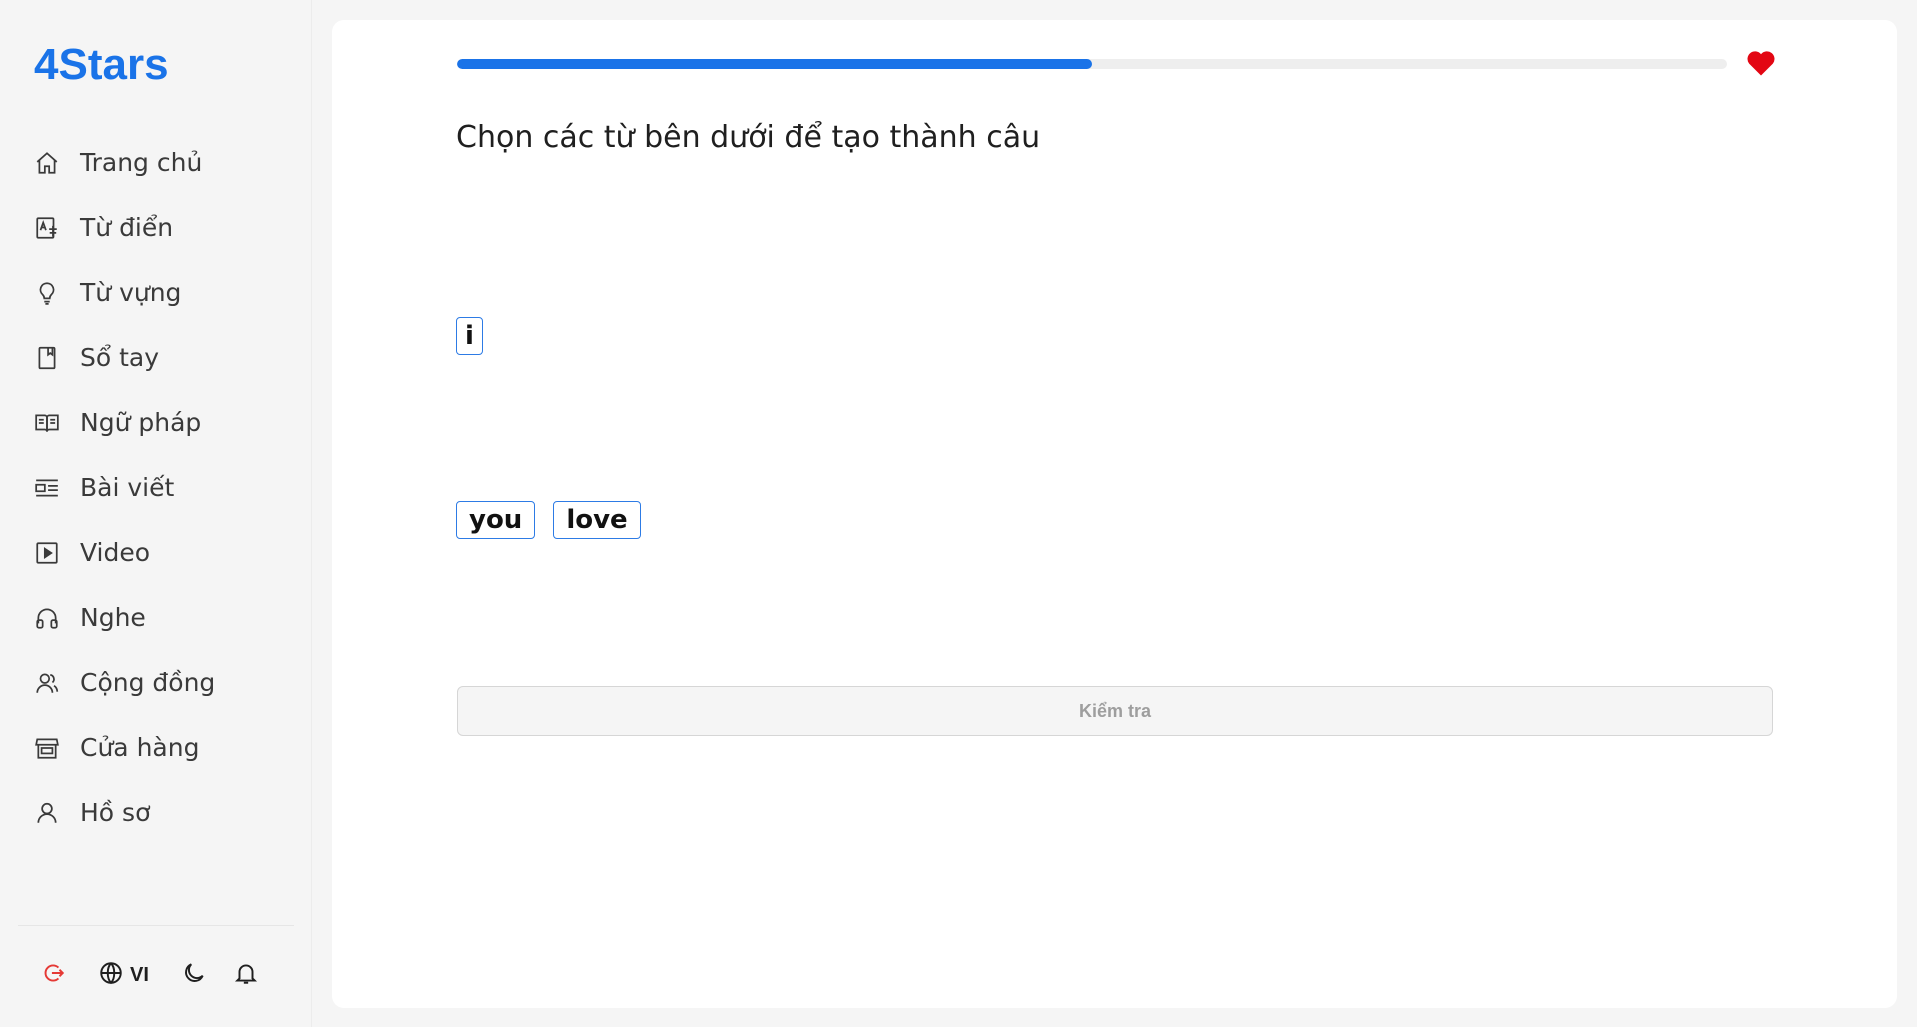 This screenshot has width=1917, height=1027. What do you see at coordinates (1761, 63) in the screenshot?
I see `heart-icon` at bounding box center [1761, 63].